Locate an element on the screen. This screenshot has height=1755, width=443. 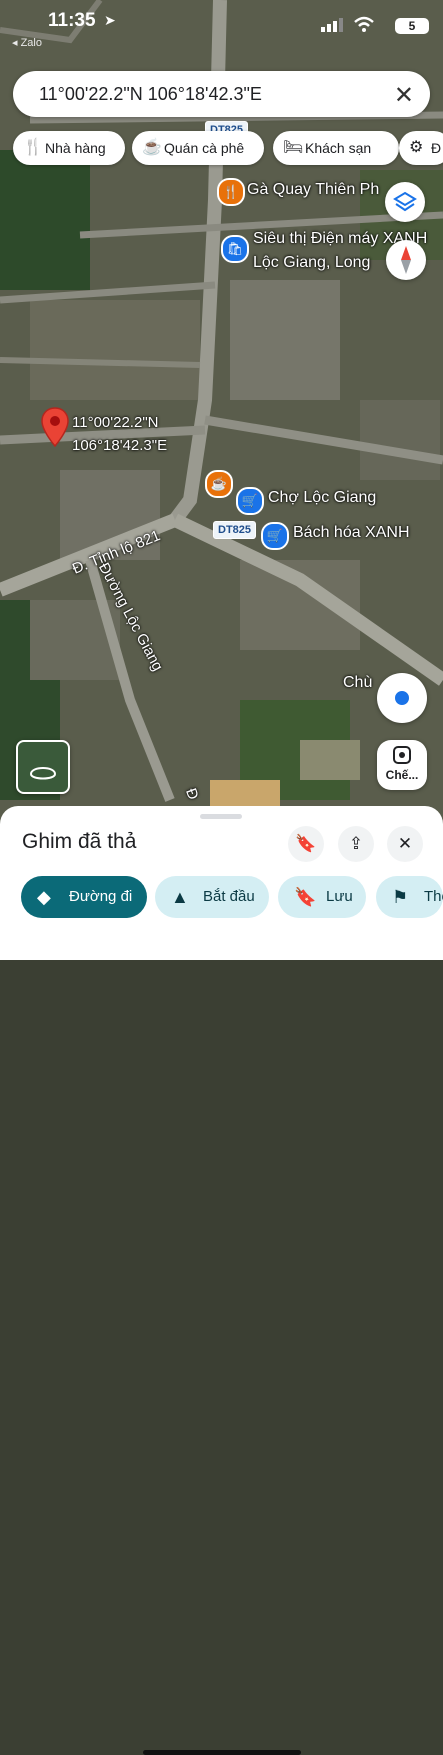
compass-icon is located at coordinates (406, 260).